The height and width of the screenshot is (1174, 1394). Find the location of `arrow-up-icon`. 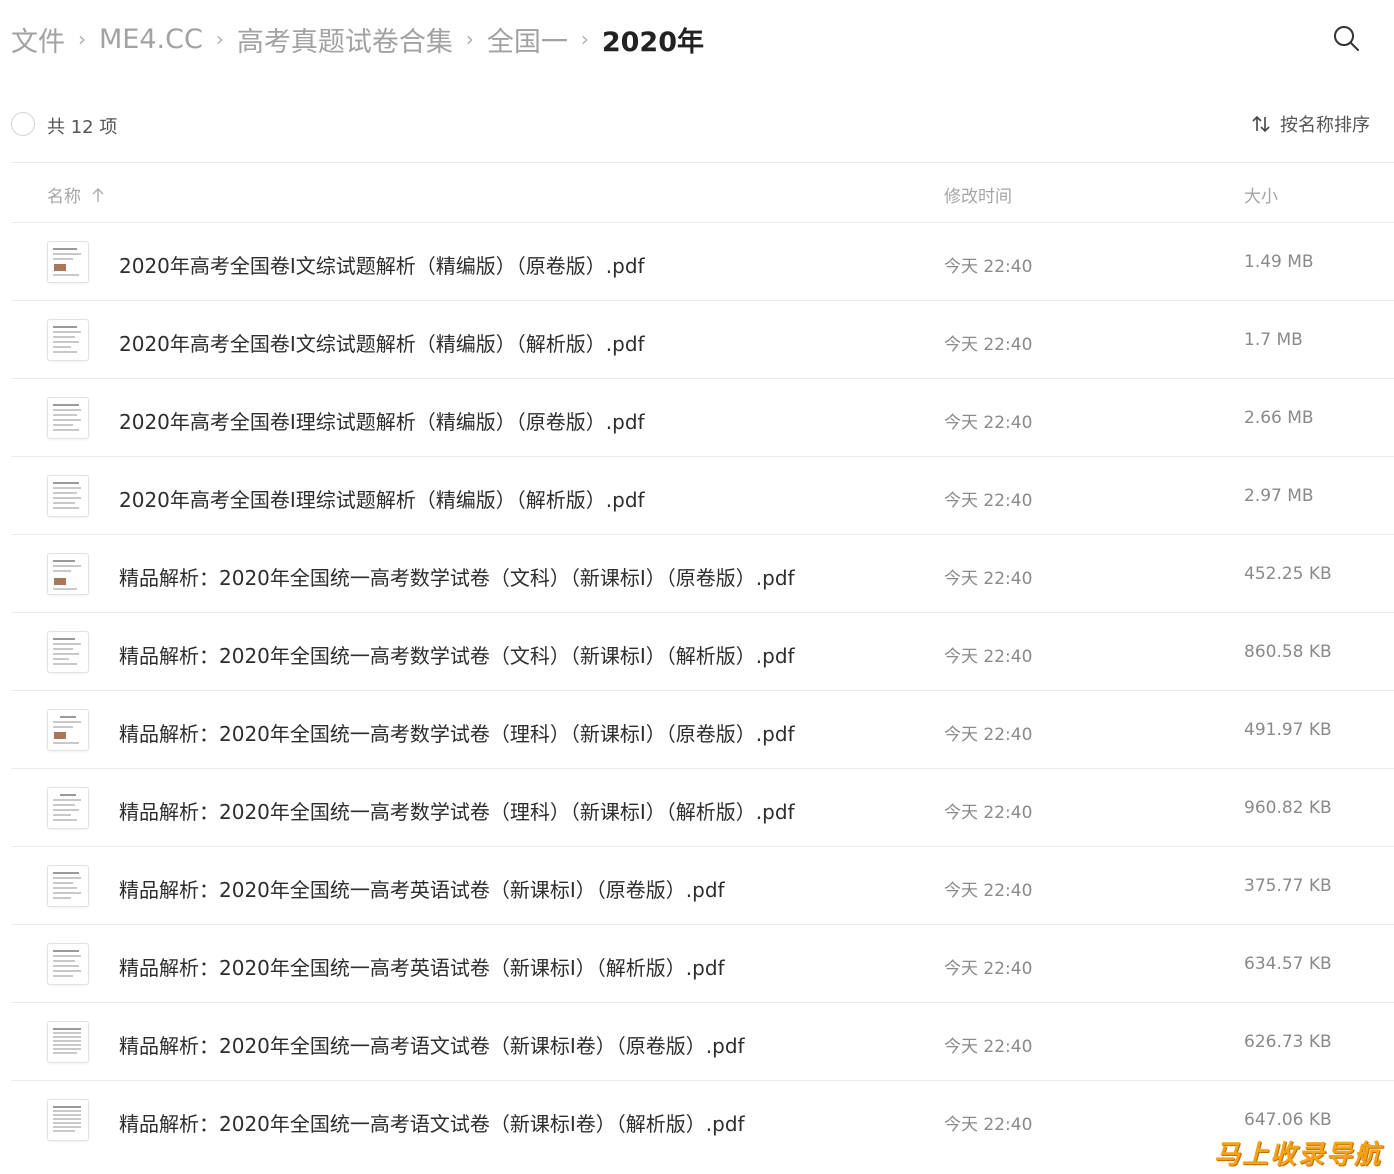

arrow-up-icon is located at coordinates (98, 194).